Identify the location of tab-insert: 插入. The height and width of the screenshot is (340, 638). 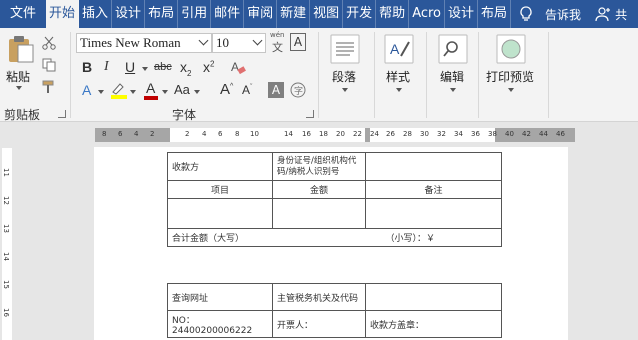
(96, 14).